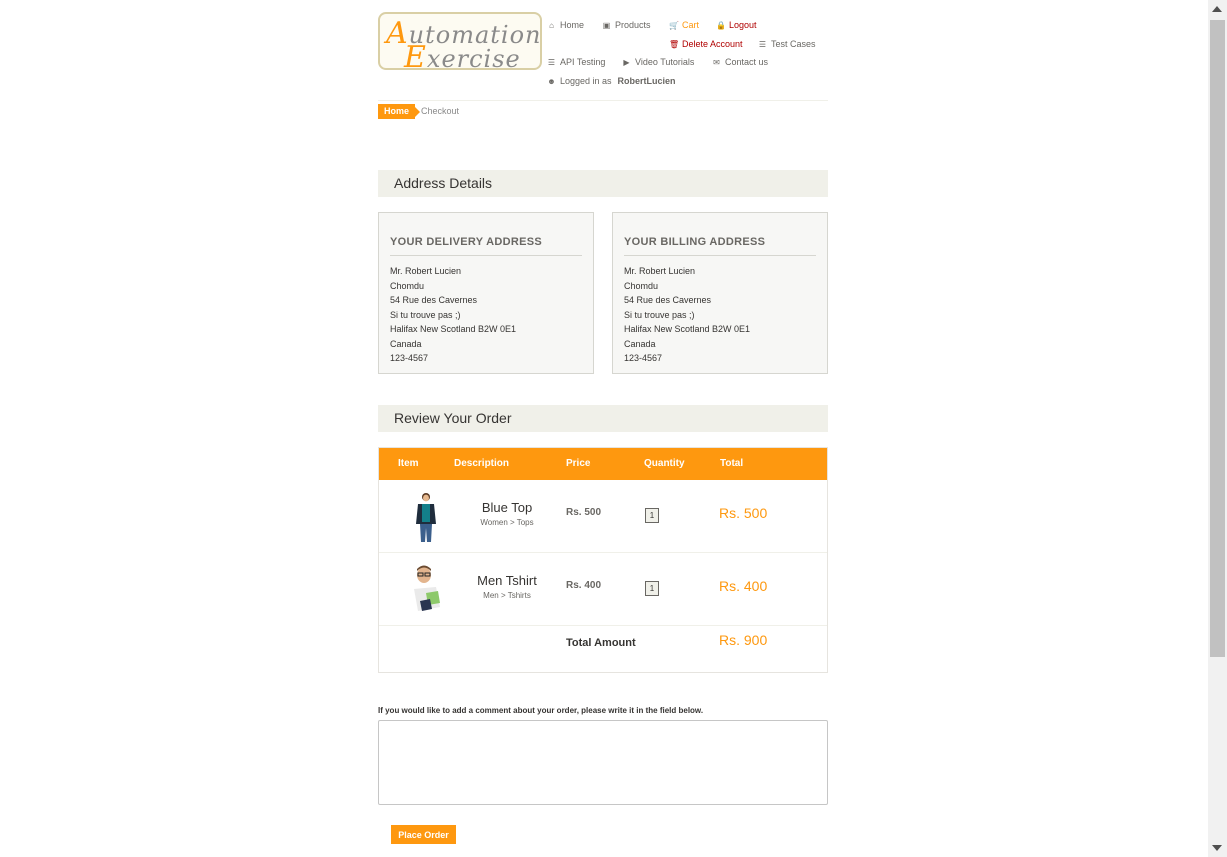 Image resolution: width=1227 pixels, height=857 pixels. I want to click on total-amount-label: Total Amount, so click(601, 643).